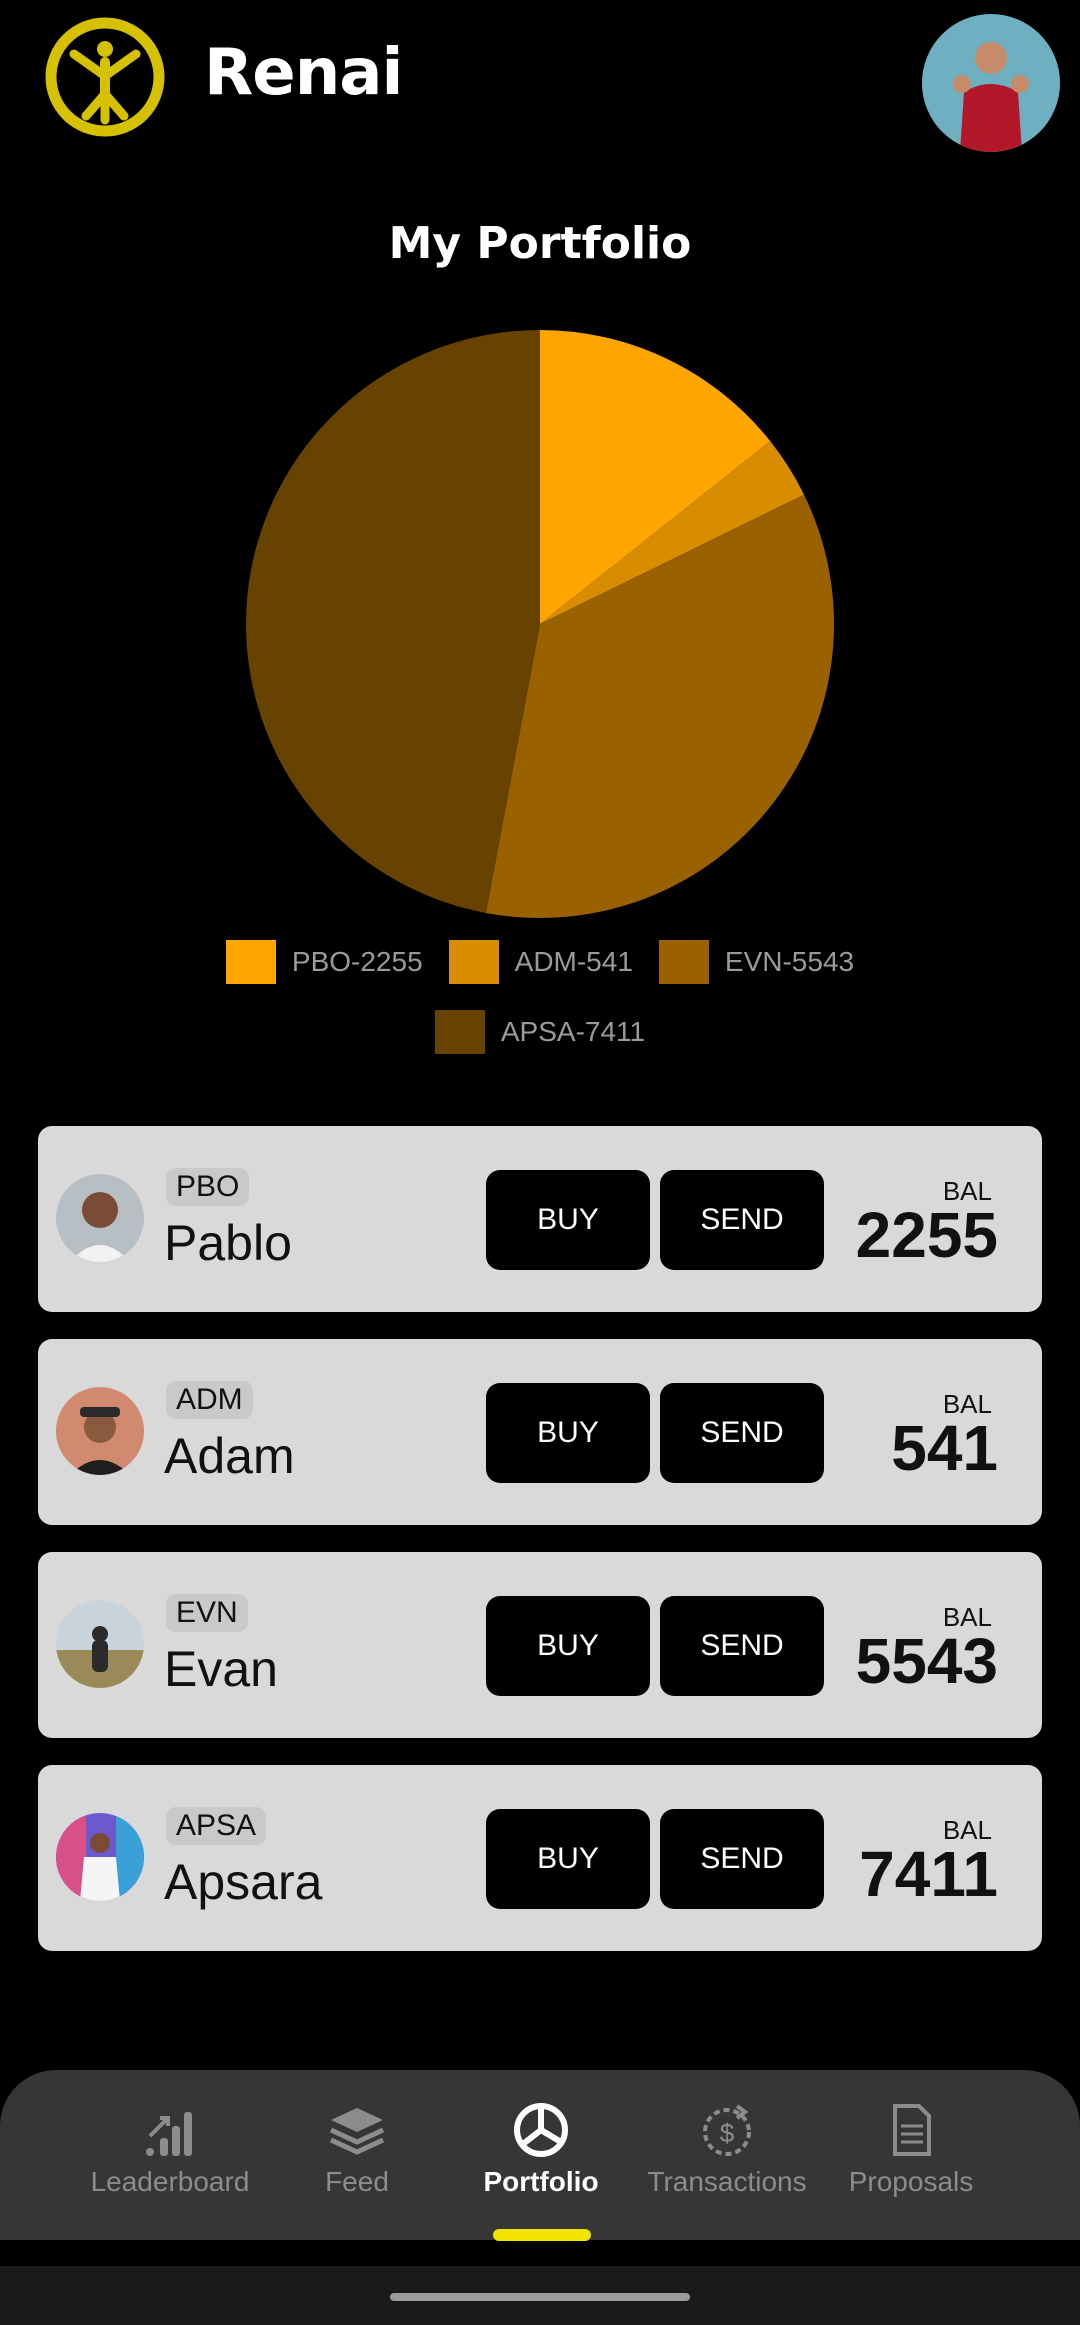 This screenshot has width=1080, height=2325. Describe the element at coordinates (105, 77) in the screenshot. I see `renai-logo-icon` at that location.